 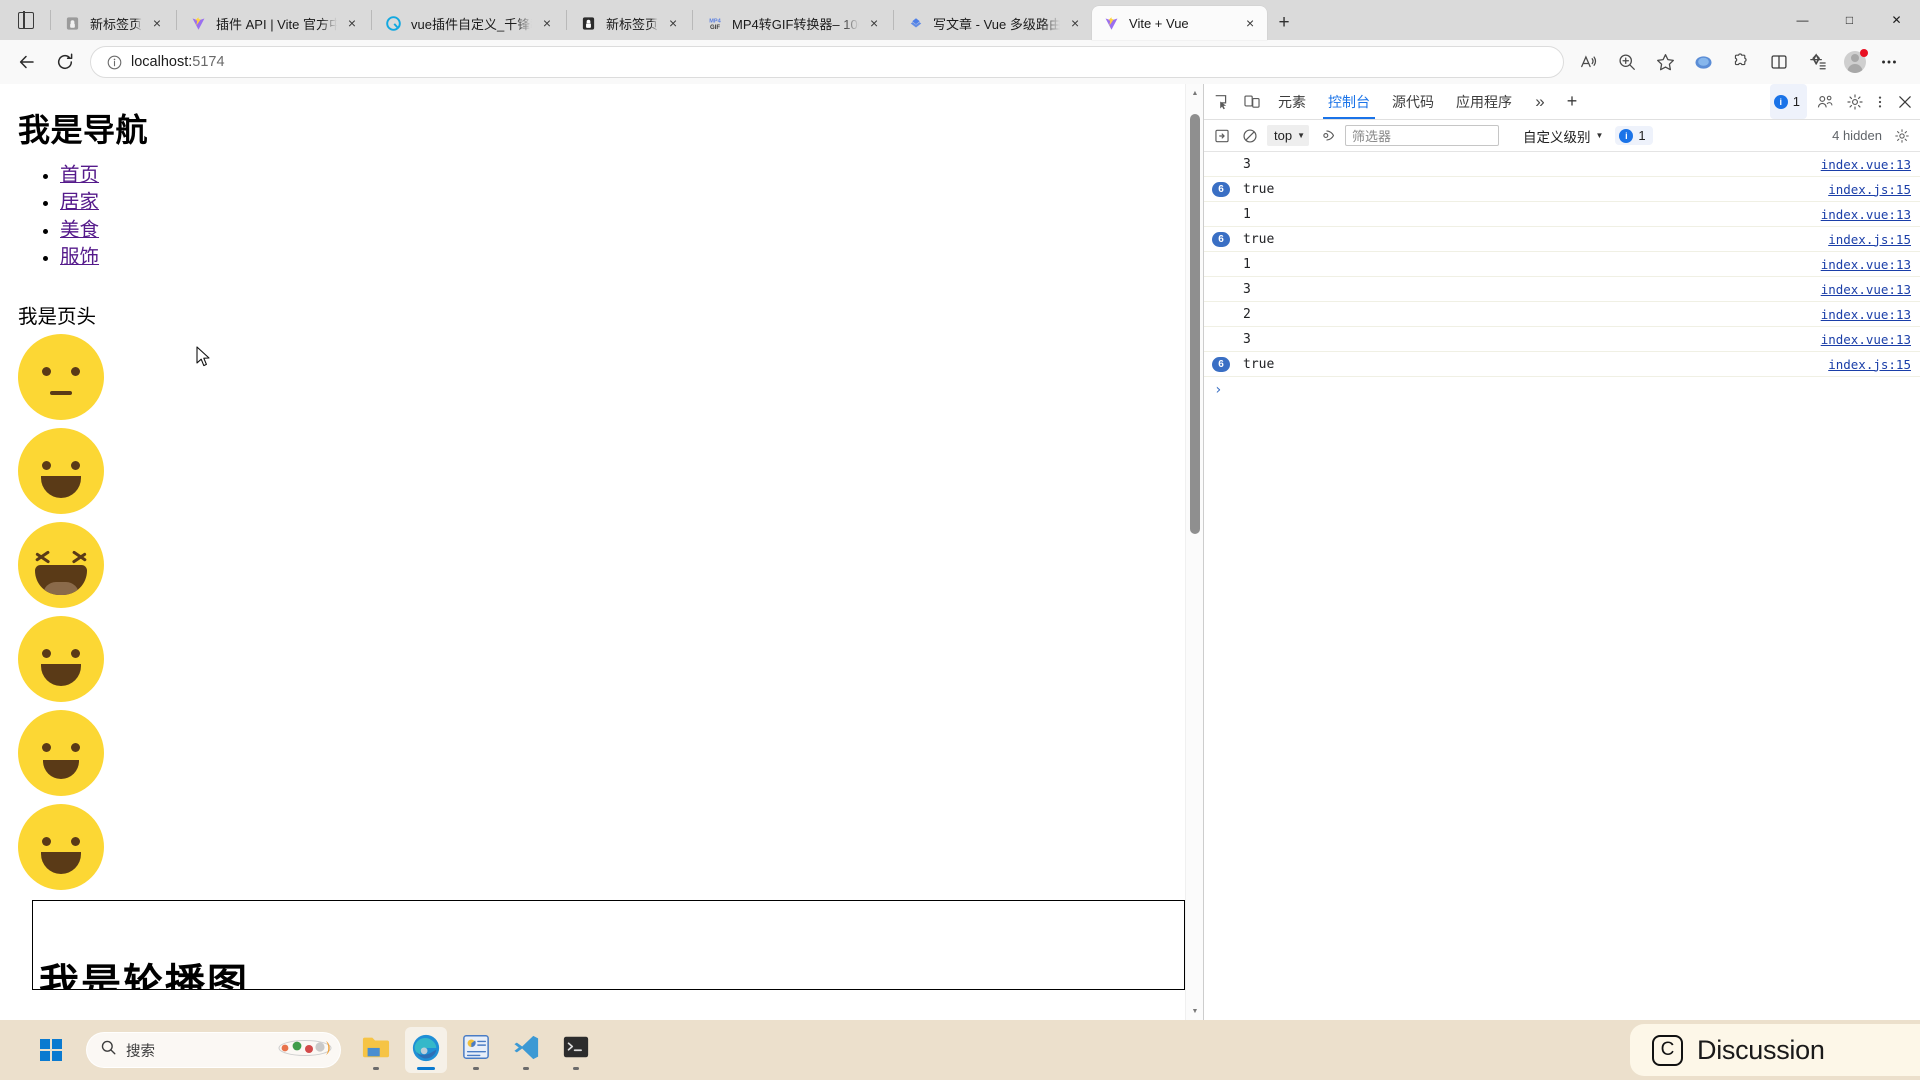 I want to click on more-panels-chevron-icon: », so click(x=1540, y=101).